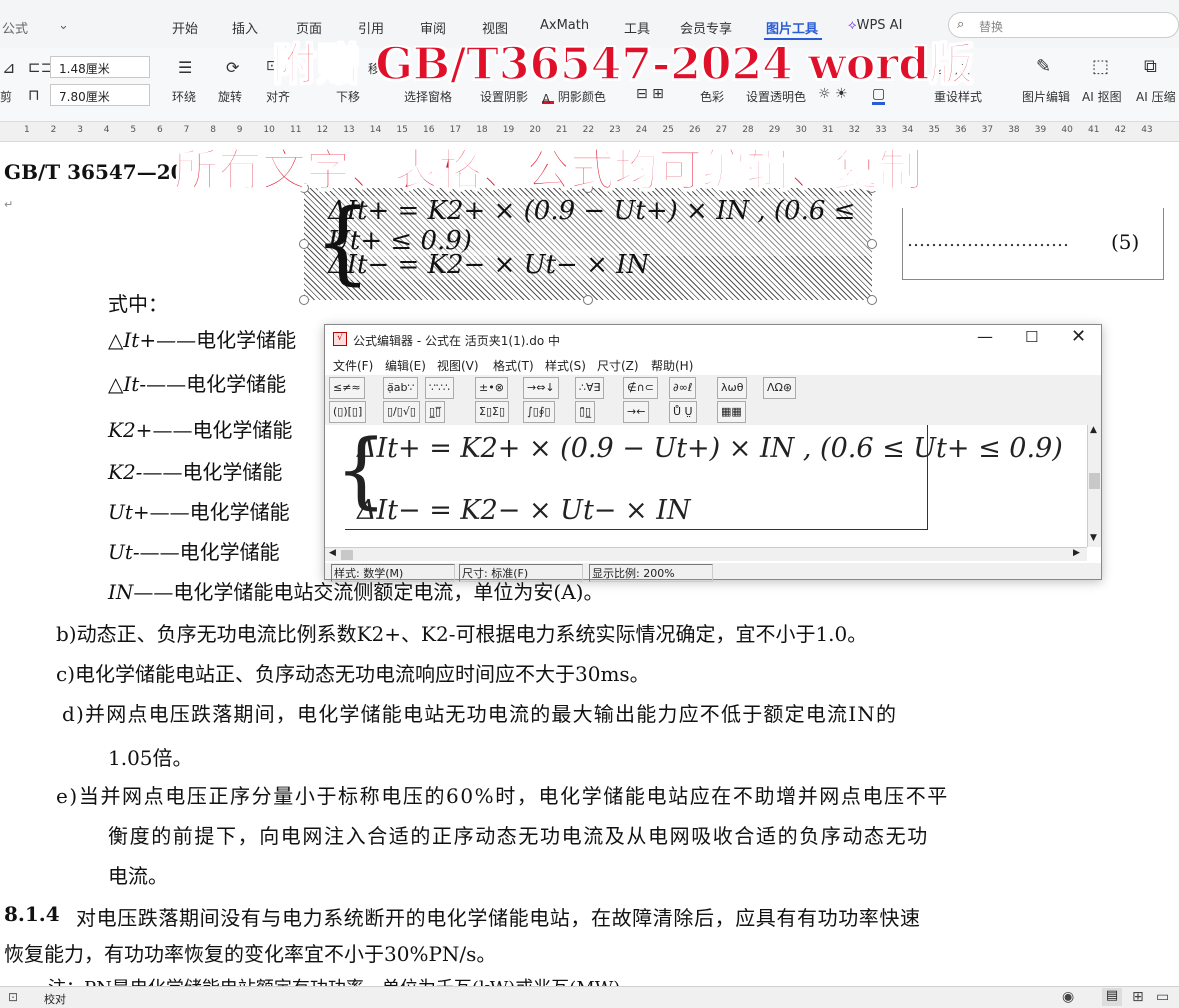 This screenshot has height=1008, width=1179. What do you see at coordinates (622, 64) in the screenshot?
I see `promo-banner-line1: 附赠 GB/T36547-2024 word版` at bounding box center [622, 64].